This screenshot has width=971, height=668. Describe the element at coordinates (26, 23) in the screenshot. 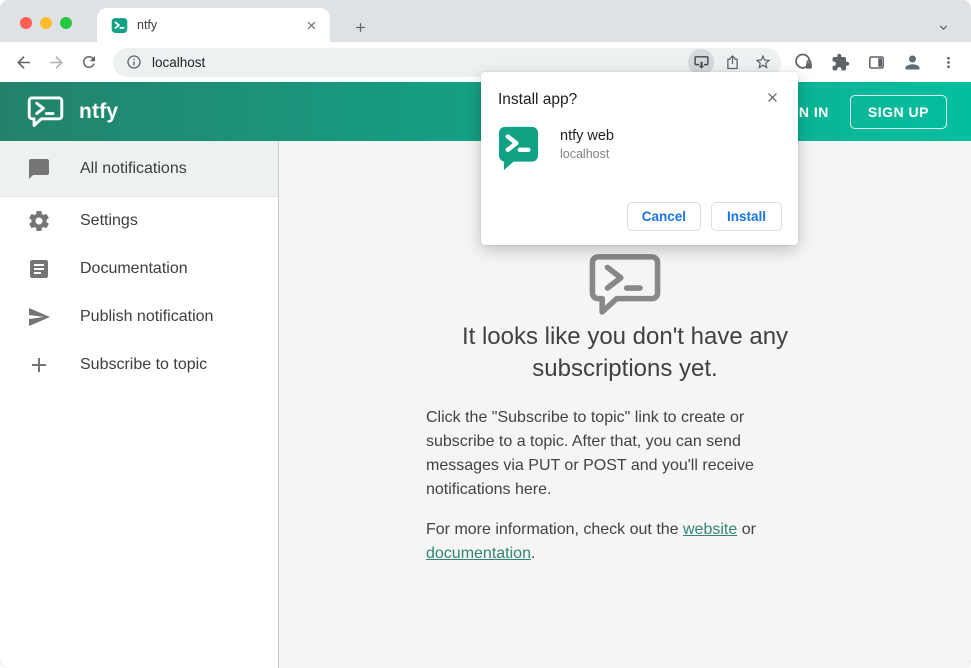

I see `close-icon` at that location.